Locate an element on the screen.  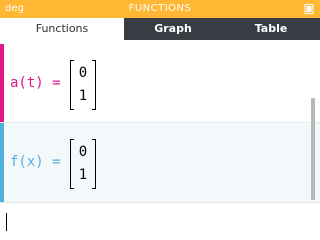
tab-bar: Functions Graph Table is located at coordinates (160, 29).